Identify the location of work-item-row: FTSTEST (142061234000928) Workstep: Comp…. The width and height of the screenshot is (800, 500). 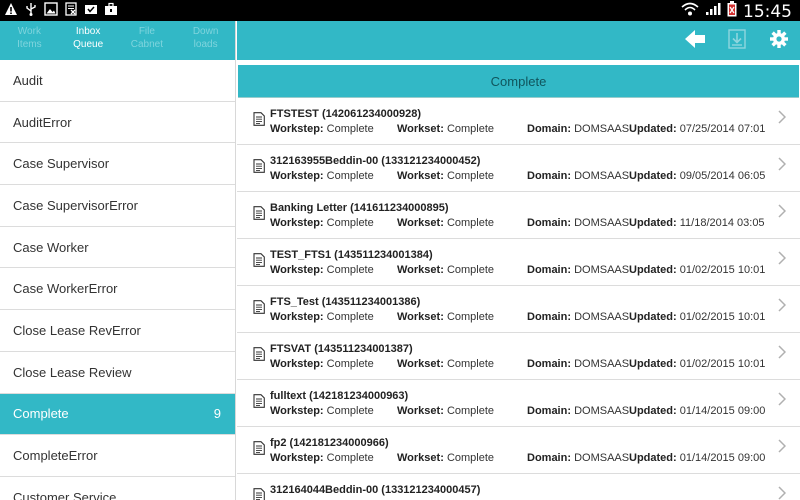
(518, 121).